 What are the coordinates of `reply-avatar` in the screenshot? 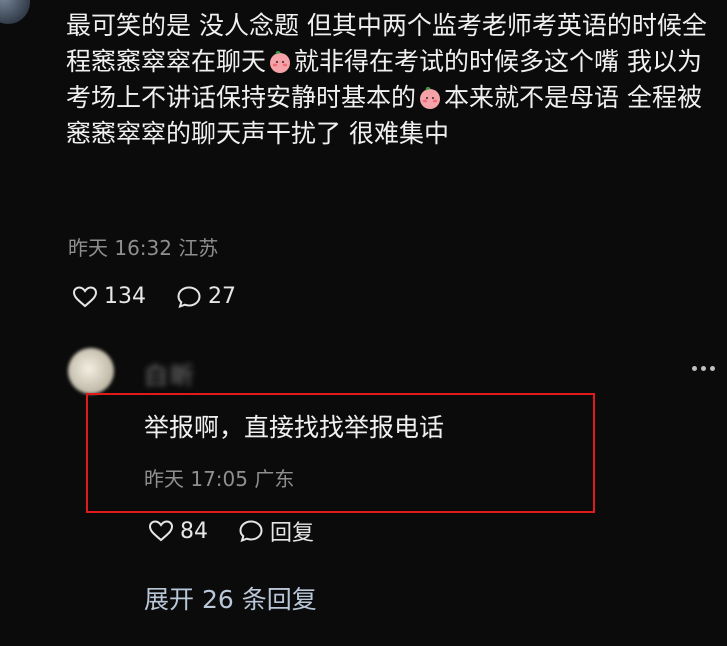 It's located at (91, 371).